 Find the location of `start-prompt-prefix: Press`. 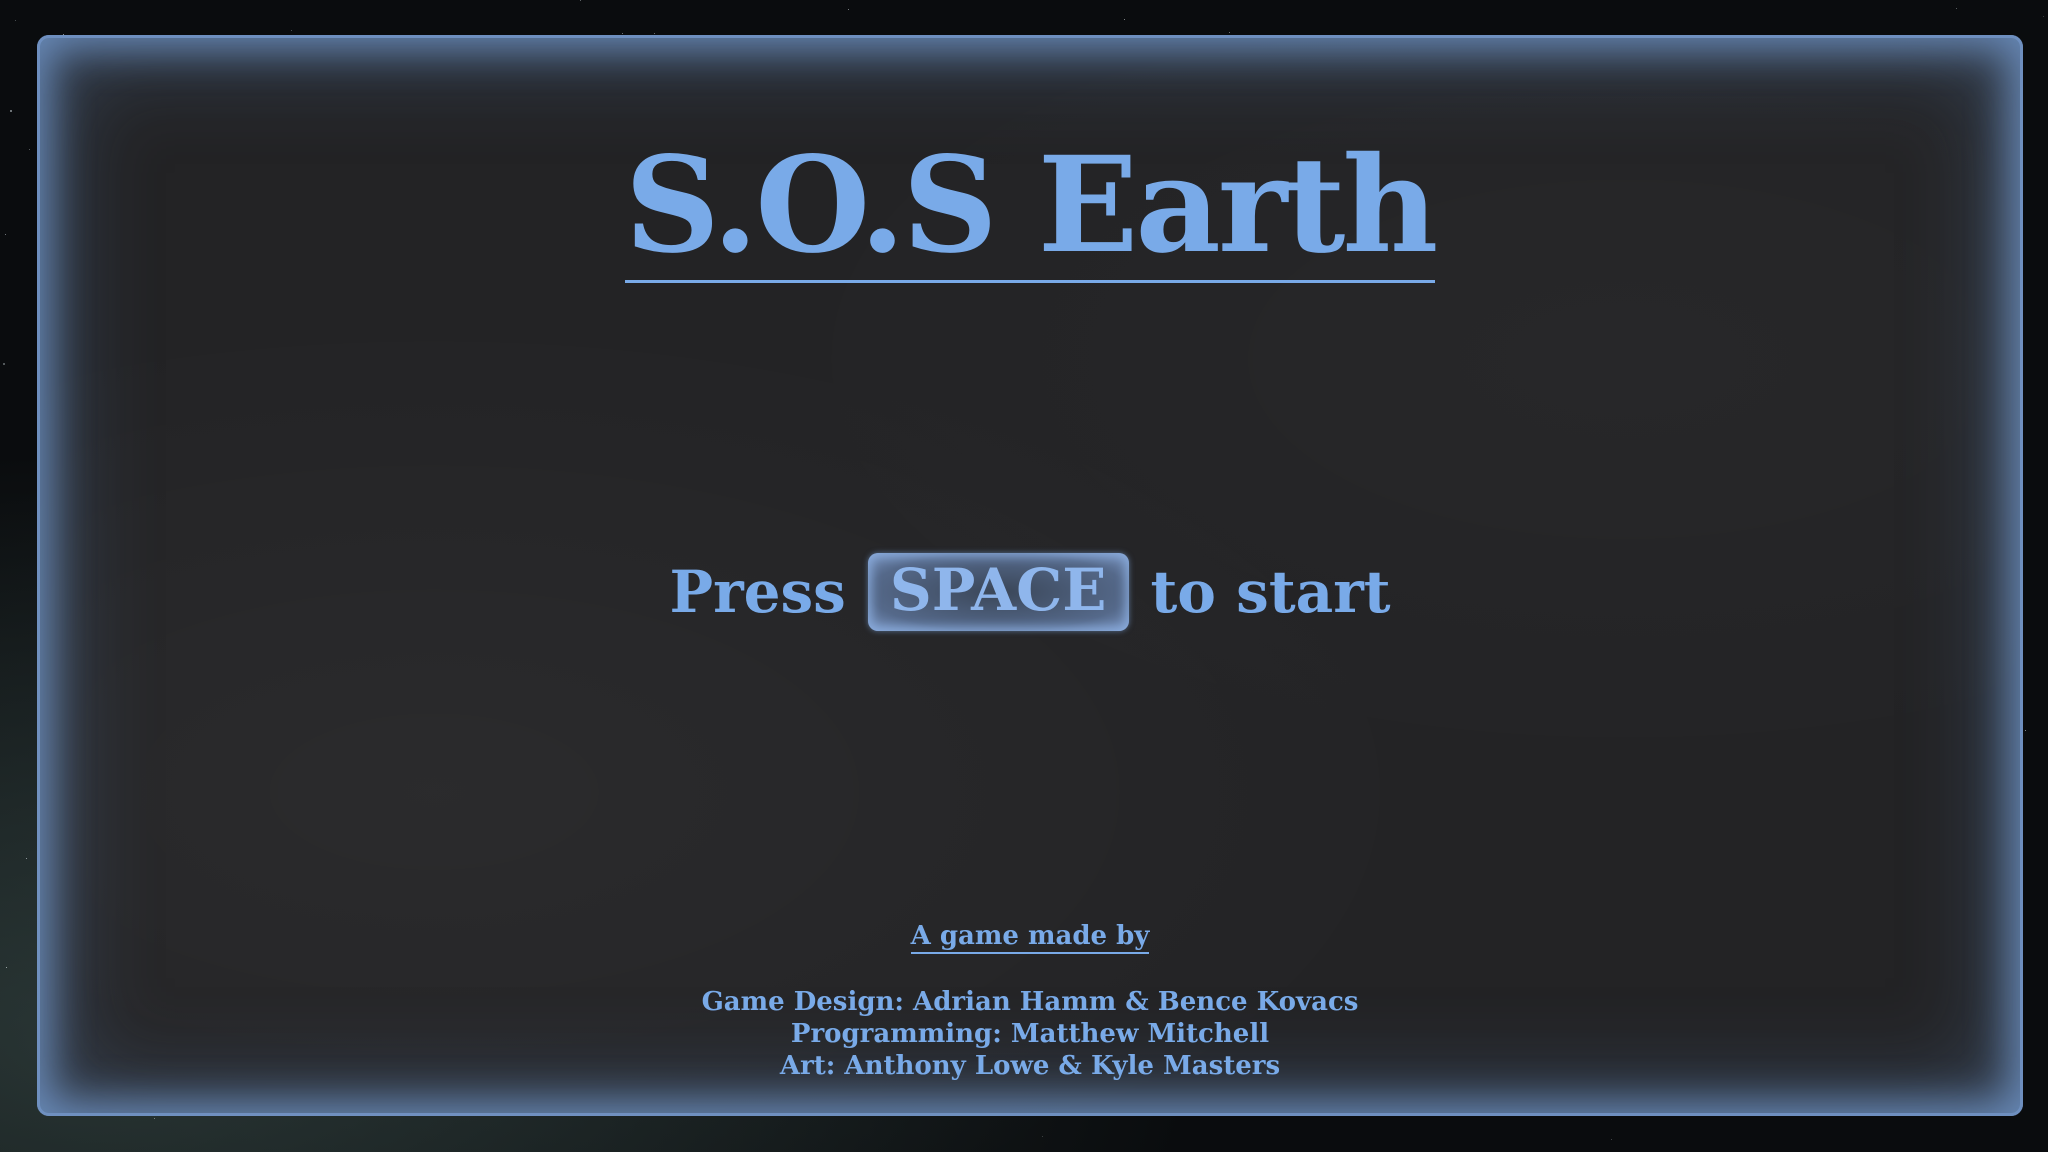

start-prompt-prefix: Press is located at coordinates (757, 592).